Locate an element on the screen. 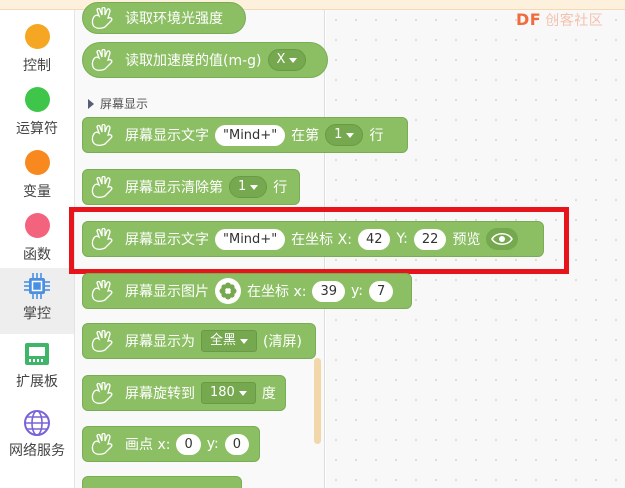 Image resolution: width=625 pixels, height=488 pixels. control-dot-icon is located at coordinates (37, 36).